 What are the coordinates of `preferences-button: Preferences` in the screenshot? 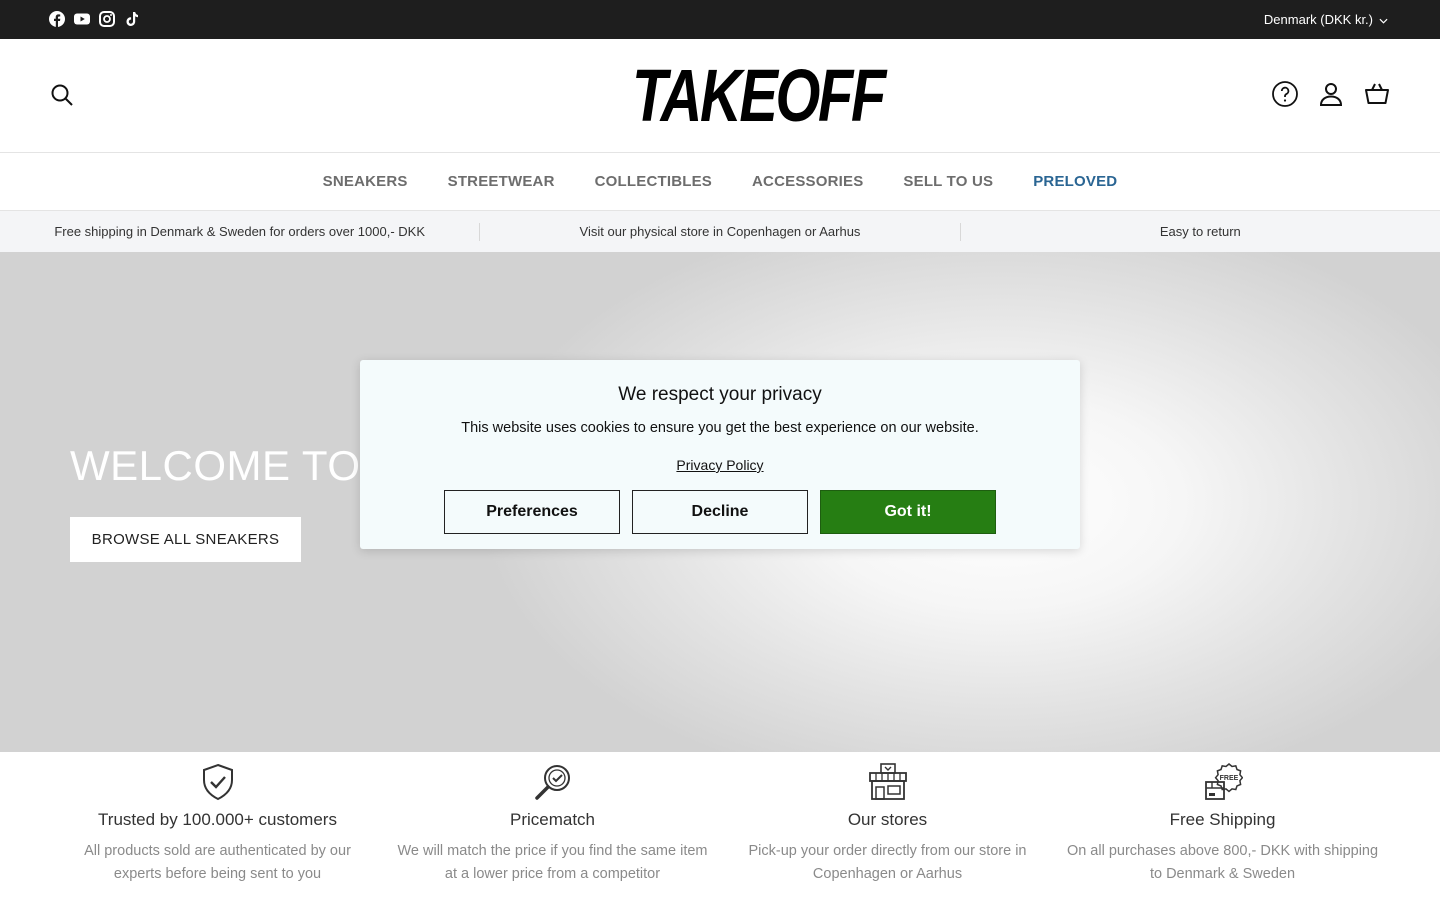 It's located at (532, 512).